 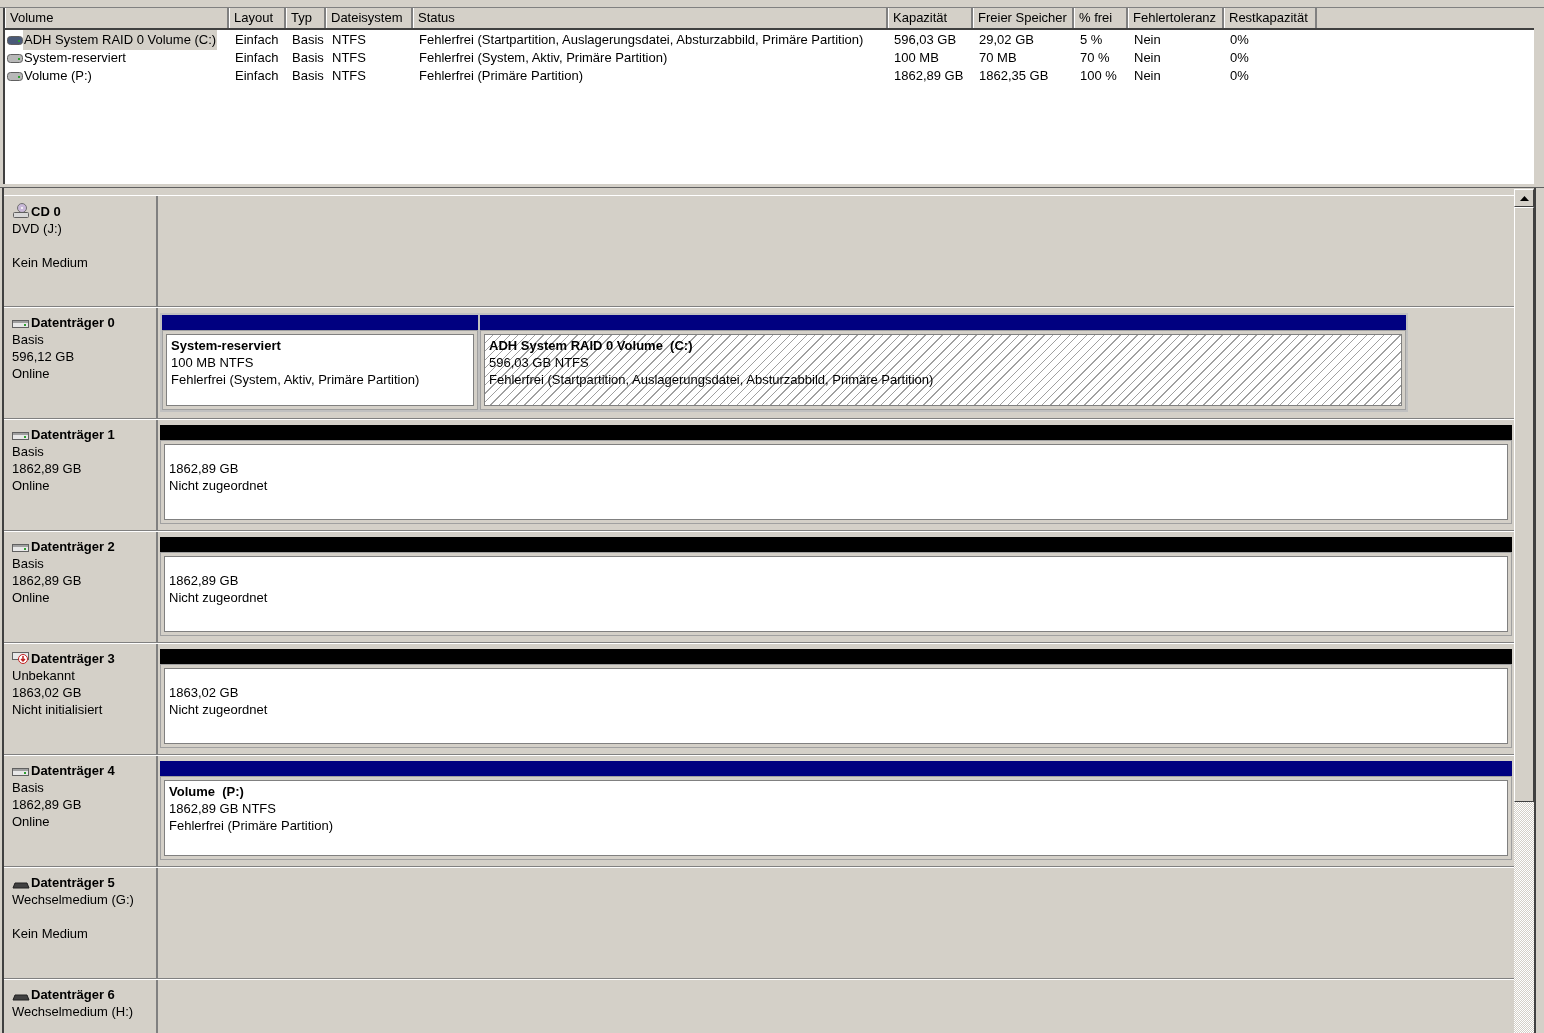 What do you see at coordinates (916, 58) in the screenshot?
I see `table-cell-text: 100 MB` at bounding box center [916, 58].